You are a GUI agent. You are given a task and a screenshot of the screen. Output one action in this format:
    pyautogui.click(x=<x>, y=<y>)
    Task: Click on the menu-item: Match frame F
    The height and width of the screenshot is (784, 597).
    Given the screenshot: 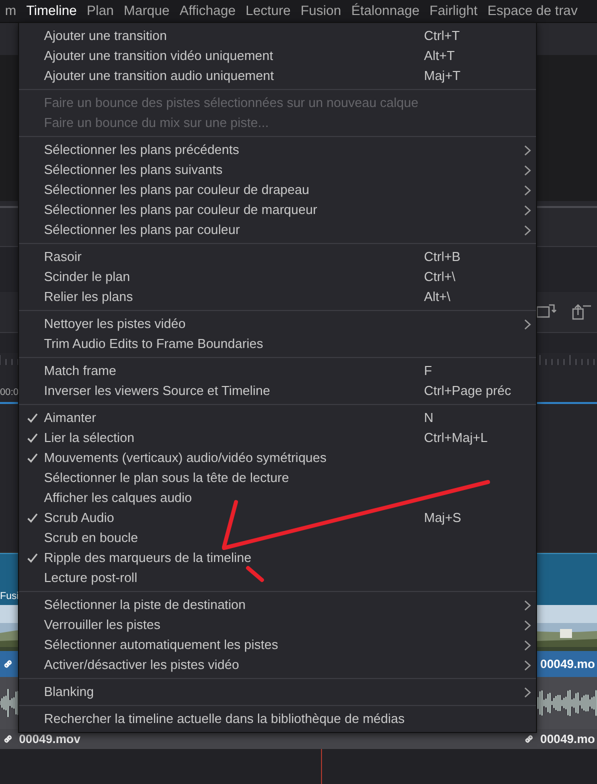 What is the action you would take?
    pyautogui.click(x=277, y=371)
    